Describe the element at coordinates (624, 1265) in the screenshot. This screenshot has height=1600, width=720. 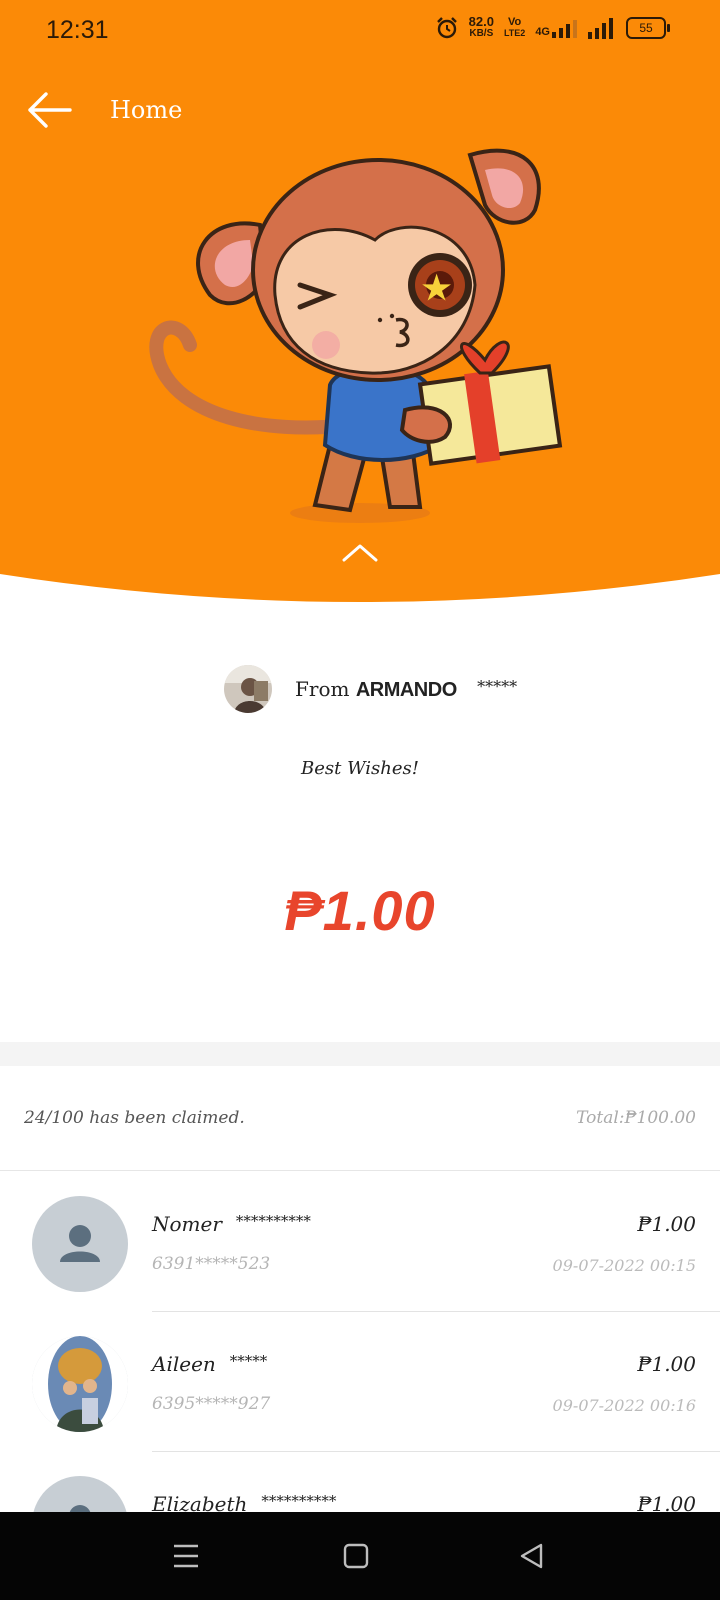
I see `claim-datetime: 09-07-2022 00:15` at that location.